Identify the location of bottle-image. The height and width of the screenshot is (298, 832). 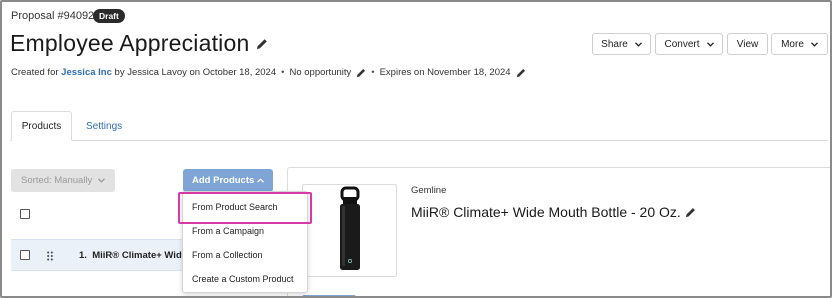
(350, 228).